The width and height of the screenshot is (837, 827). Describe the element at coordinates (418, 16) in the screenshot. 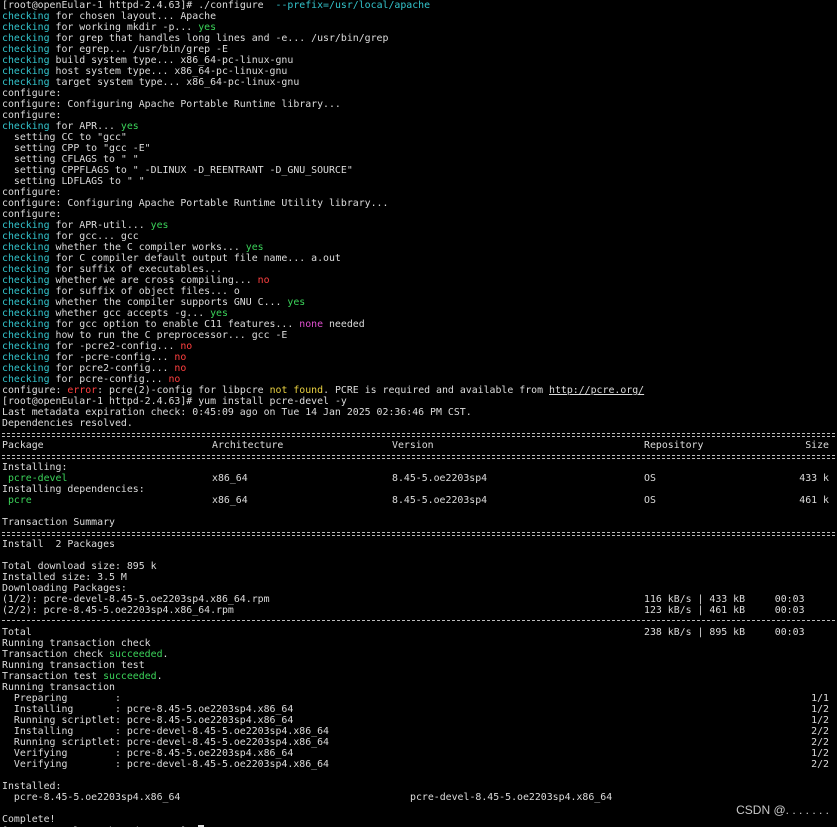

I see `configure-output-line: checking for chosen layout... Apache` at that location.